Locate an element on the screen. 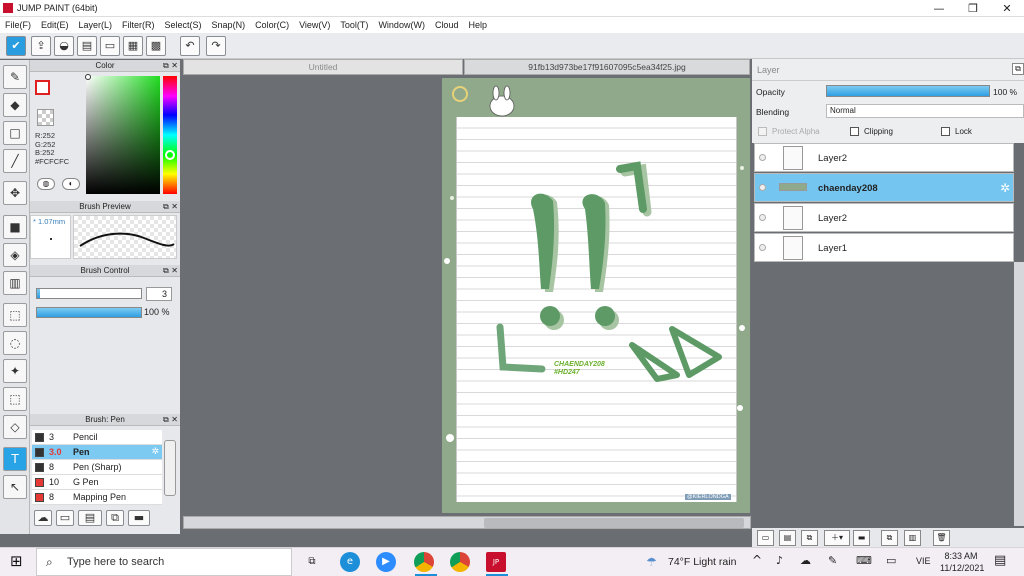  menu-tool: Tool(T) is located at coordinates (354, 25).